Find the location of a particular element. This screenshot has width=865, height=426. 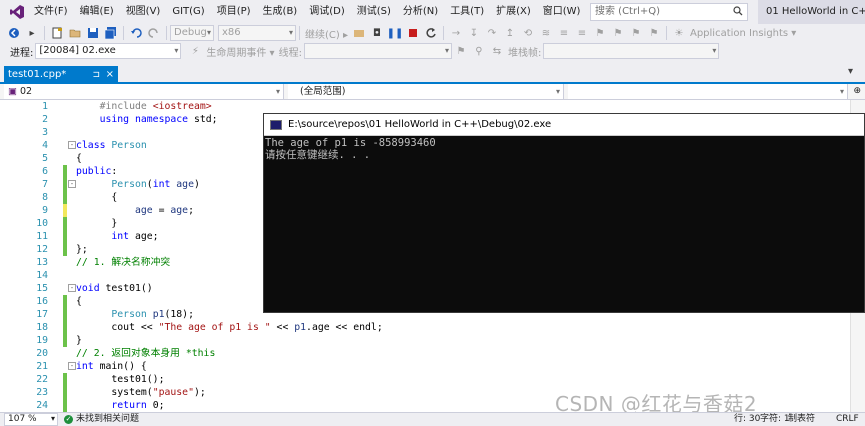

menu-item: 编辑(E) is located at coordinates (97, 12).